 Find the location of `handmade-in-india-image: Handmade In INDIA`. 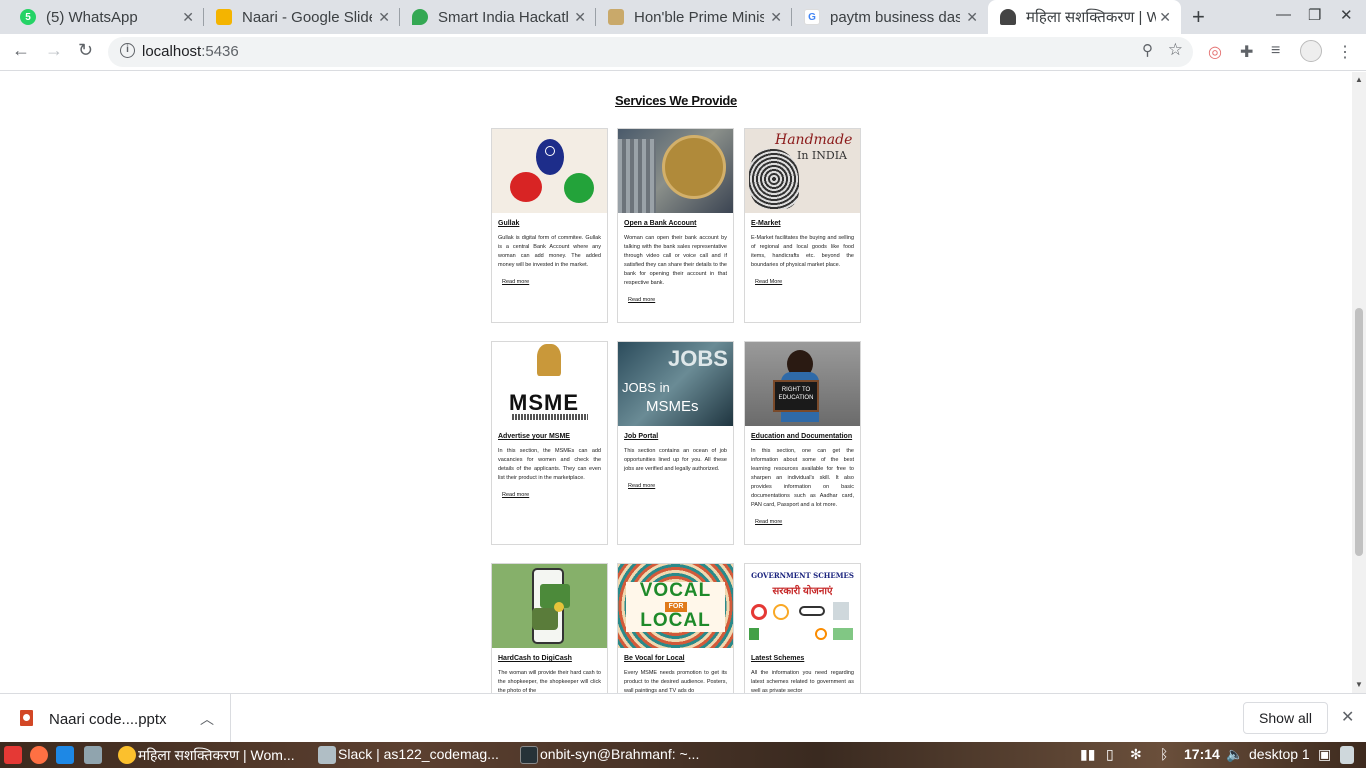

handmade-in-india-image: Handmade In INDIA is located at coordinates (802, 171).